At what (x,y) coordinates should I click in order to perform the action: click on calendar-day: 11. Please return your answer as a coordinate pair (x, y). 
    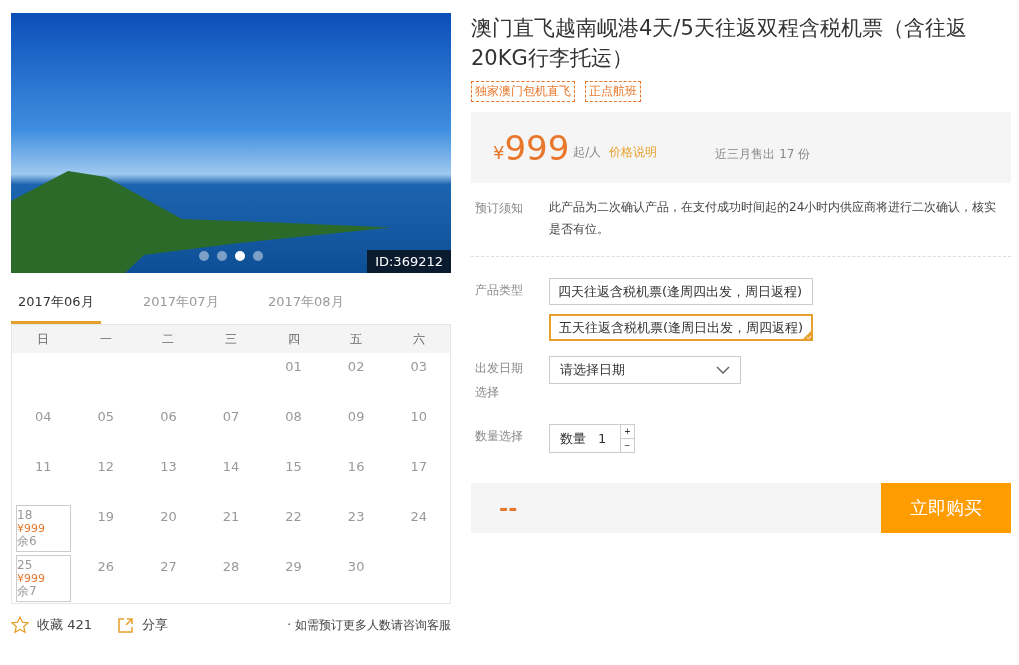
    Looking at the image, I should click on (43, 466).